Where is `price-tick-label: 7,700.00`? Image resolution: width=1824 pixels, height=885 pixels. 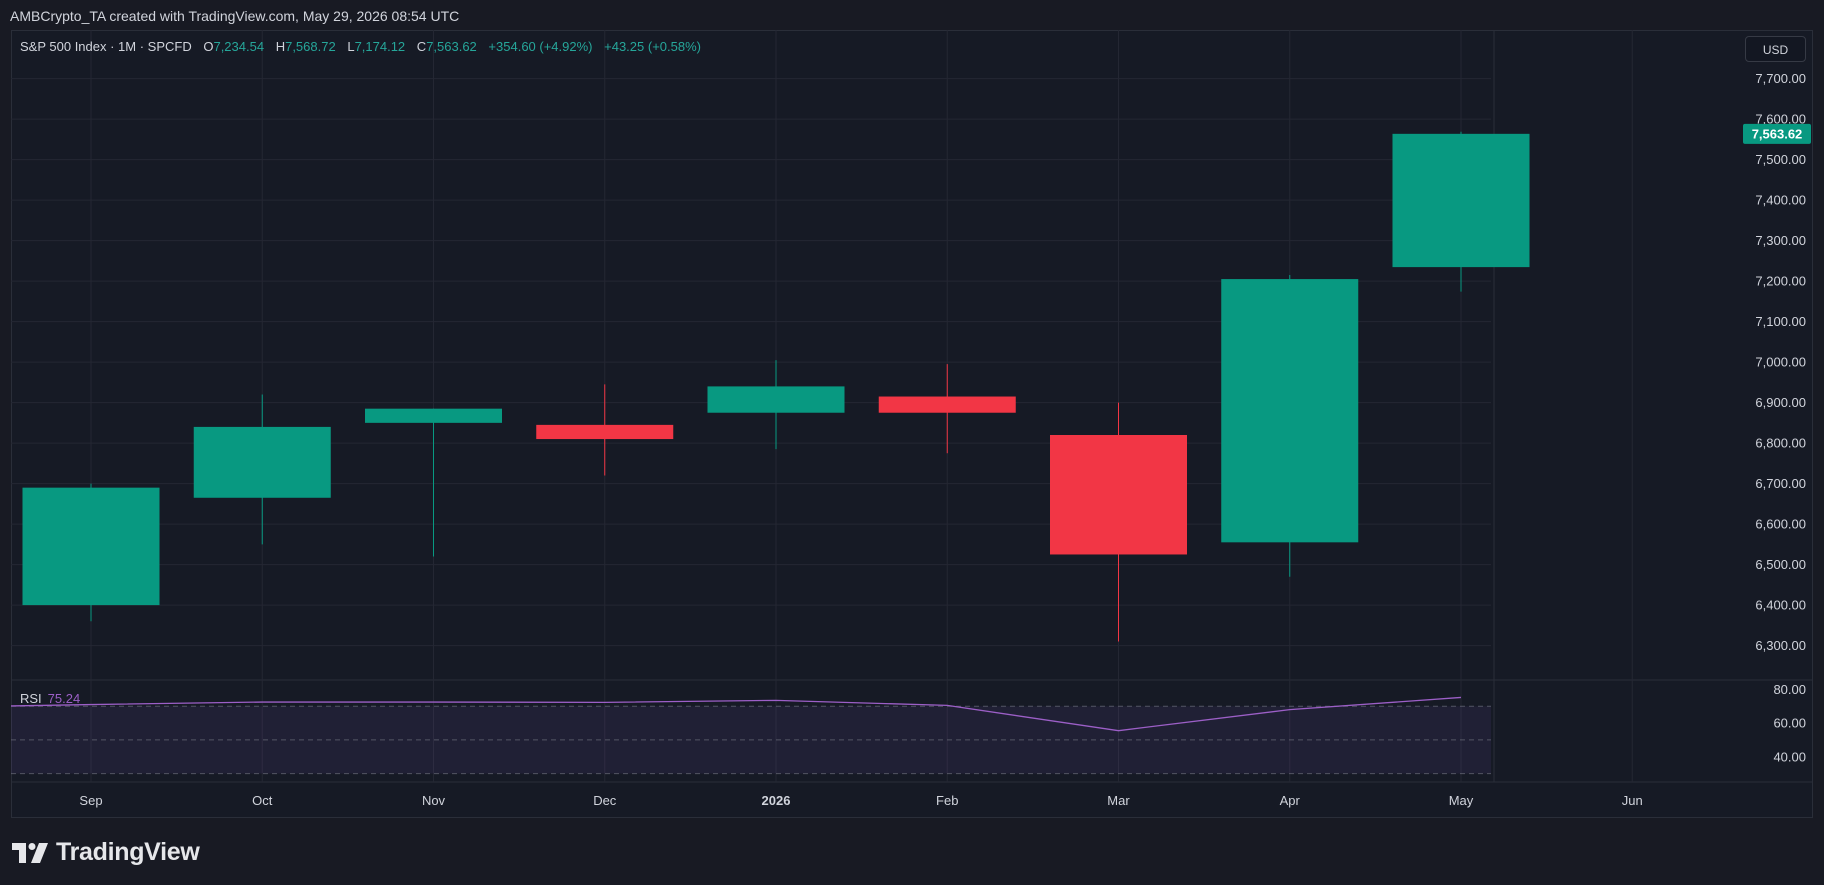
price-tick-label: 7,700.00 is located at coordinates (1780, 78).